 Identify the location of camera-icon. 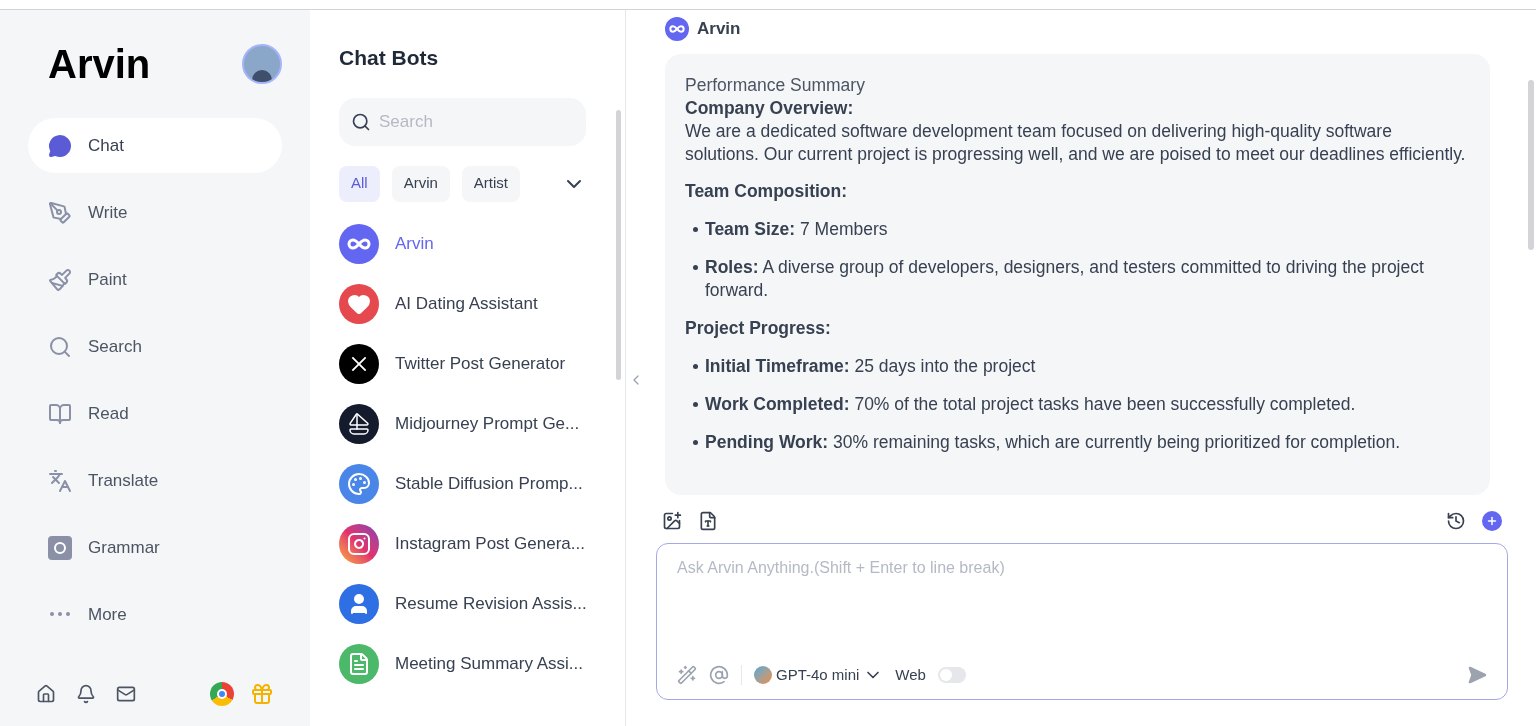
(359, 543).